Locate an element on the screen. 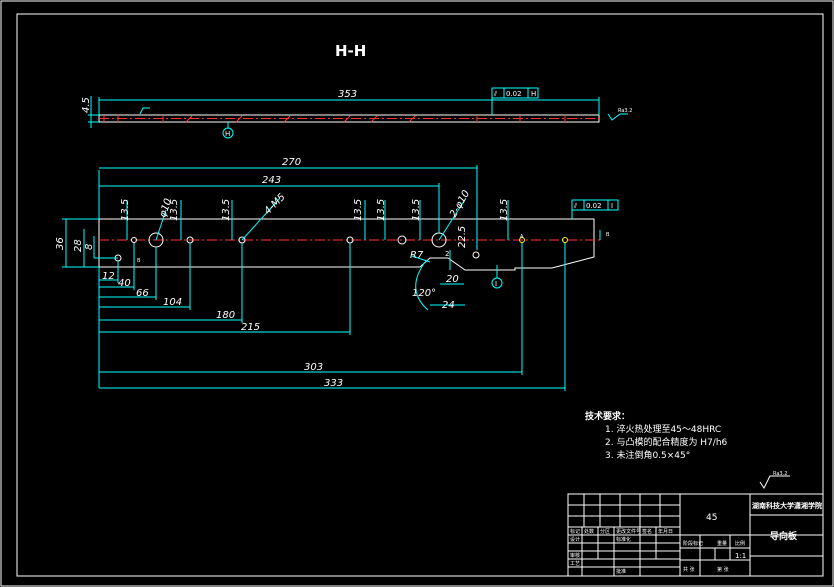  flatness2-value: 0.02 is located at coordinates (594, 206).